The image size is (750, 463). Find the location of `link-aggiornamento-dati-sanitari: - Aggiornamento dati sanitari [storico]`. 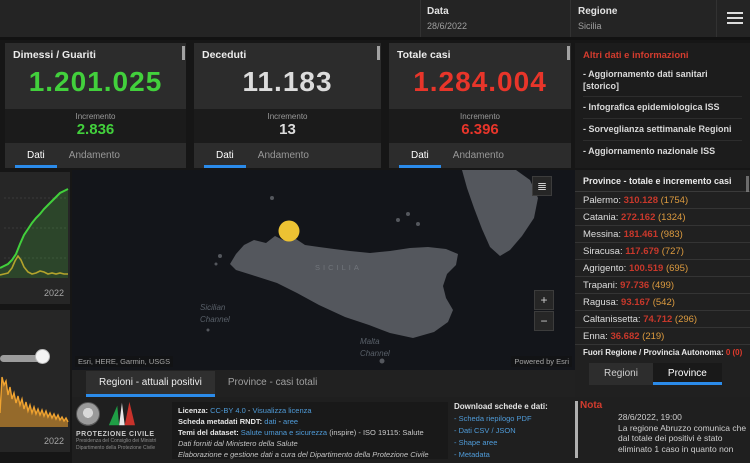

link-aggiornamento-dati-sanitari: - Aggiornamento dati sanitari [storico] is located at coordinates (662, 81).